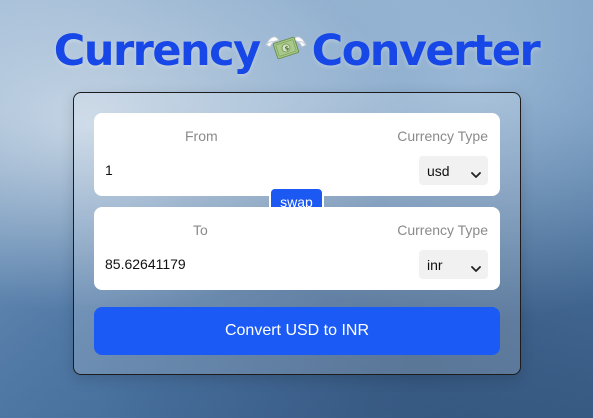  I want to click on from-amount-input, so click(205, 170).